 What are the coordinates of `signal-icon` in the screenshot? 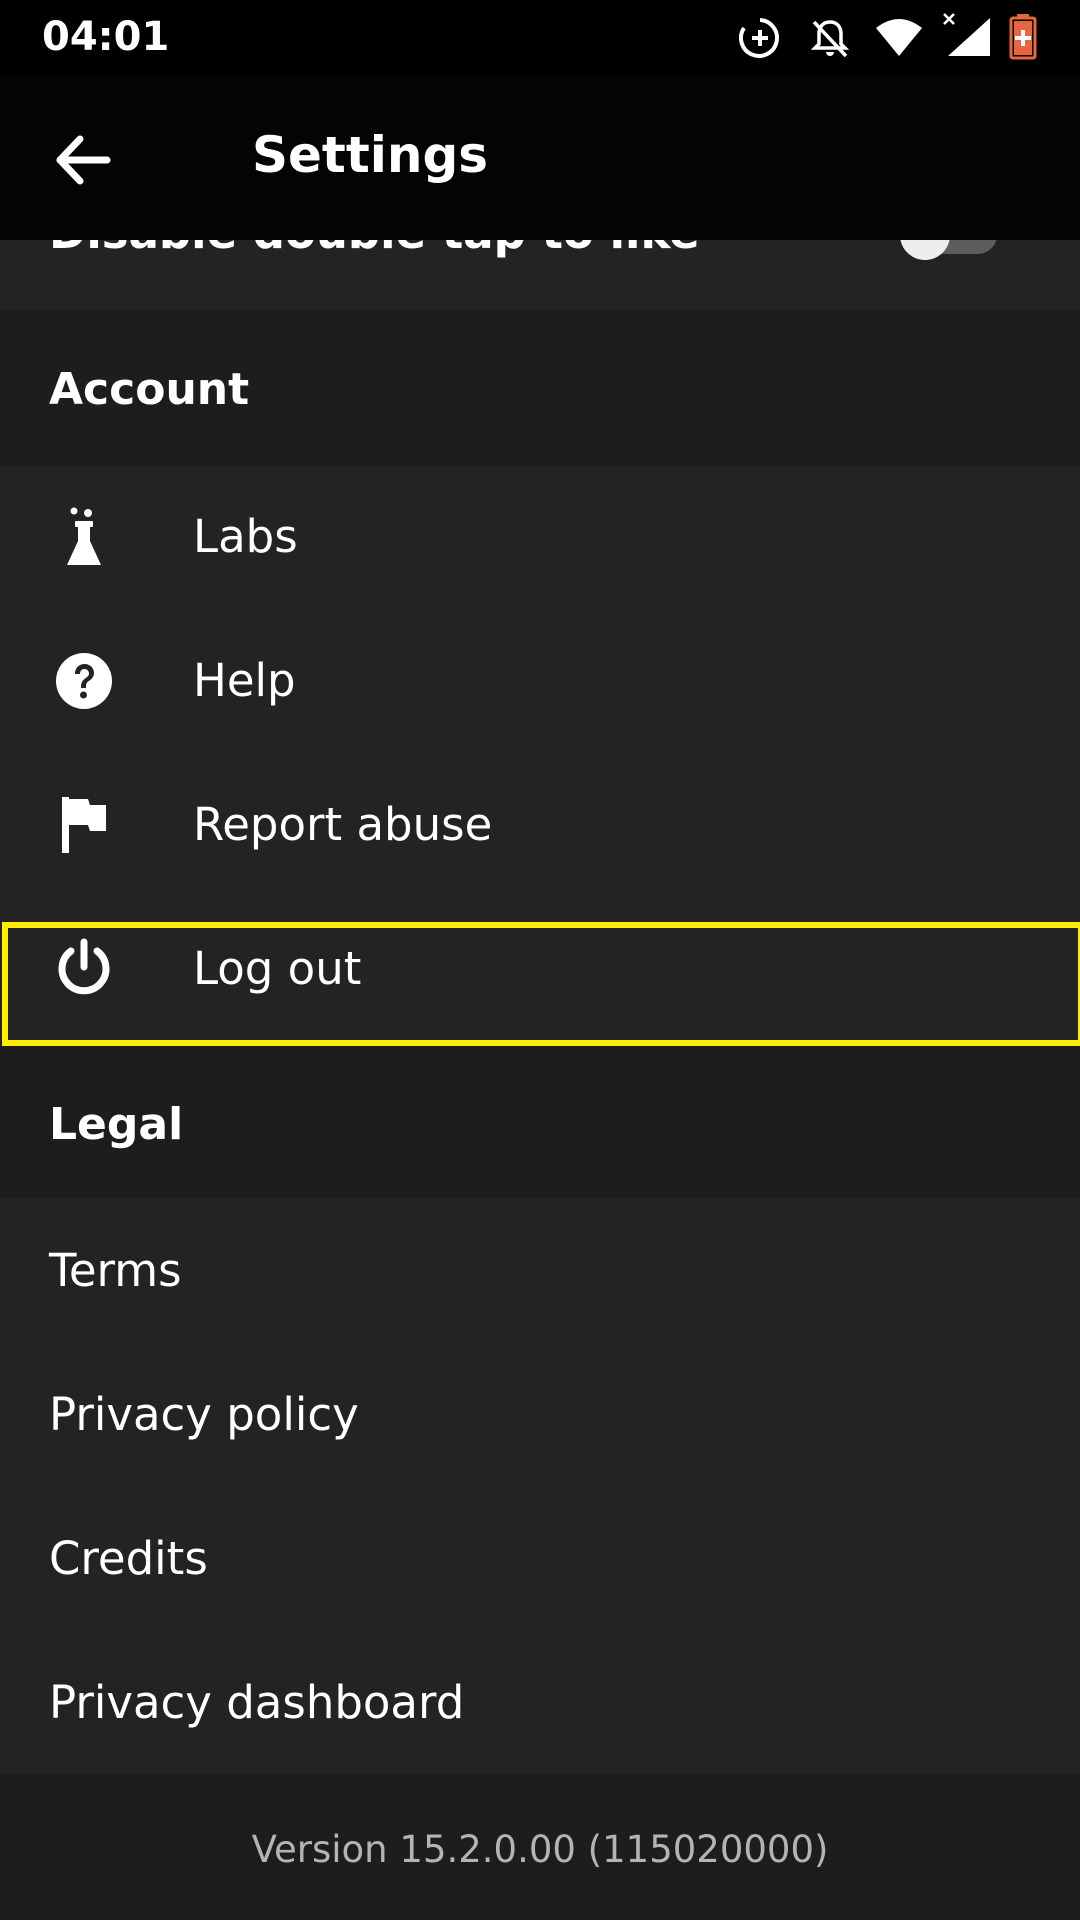 It's located at (966, 34).